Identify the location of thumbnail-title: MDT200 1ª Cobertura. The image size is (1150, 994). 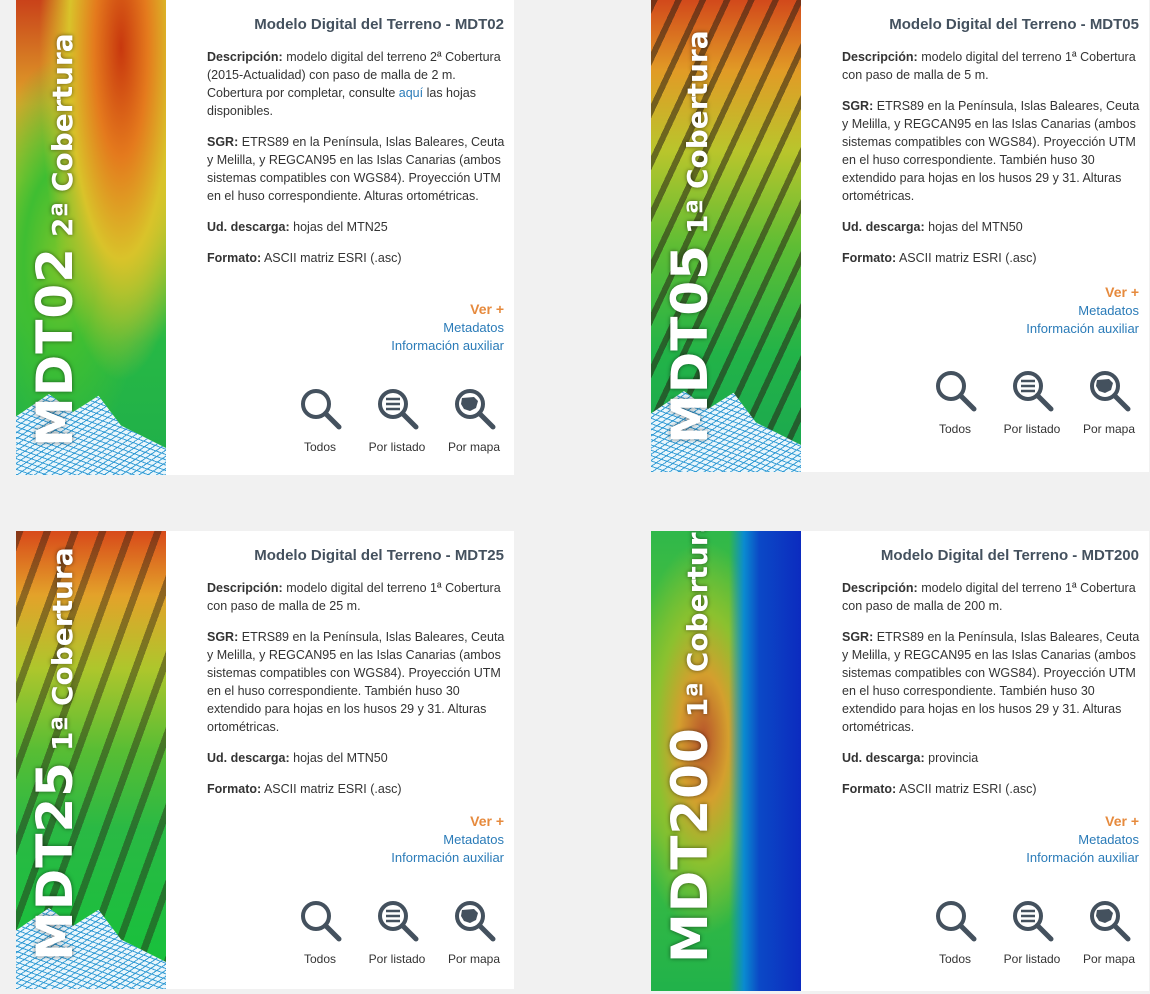
(690, 747).